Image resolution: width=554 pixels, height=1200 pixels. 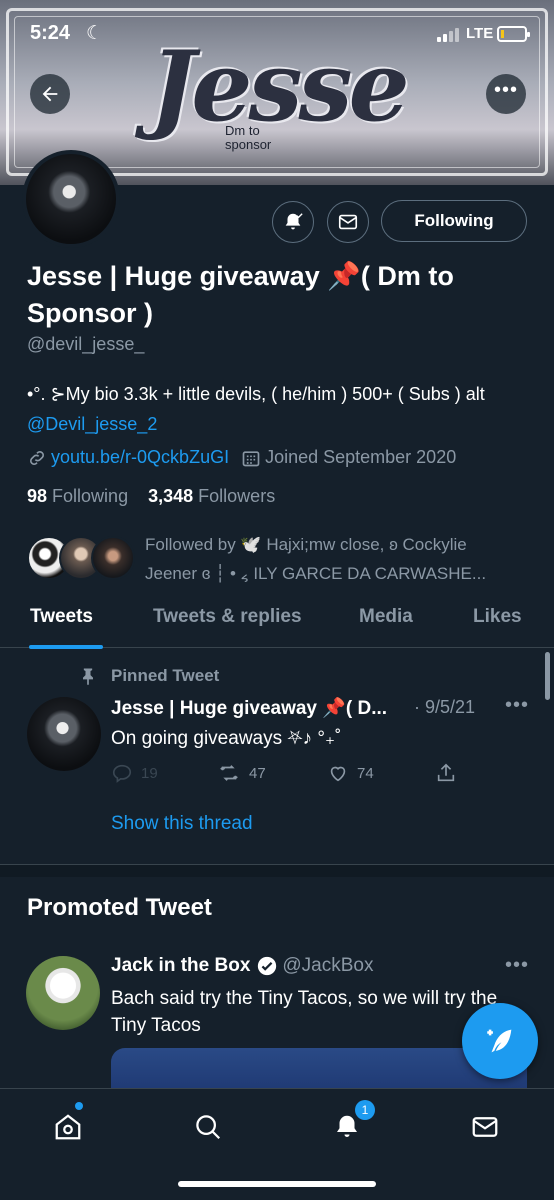 I want to click on battery-icon, so click(x=513, y=34).